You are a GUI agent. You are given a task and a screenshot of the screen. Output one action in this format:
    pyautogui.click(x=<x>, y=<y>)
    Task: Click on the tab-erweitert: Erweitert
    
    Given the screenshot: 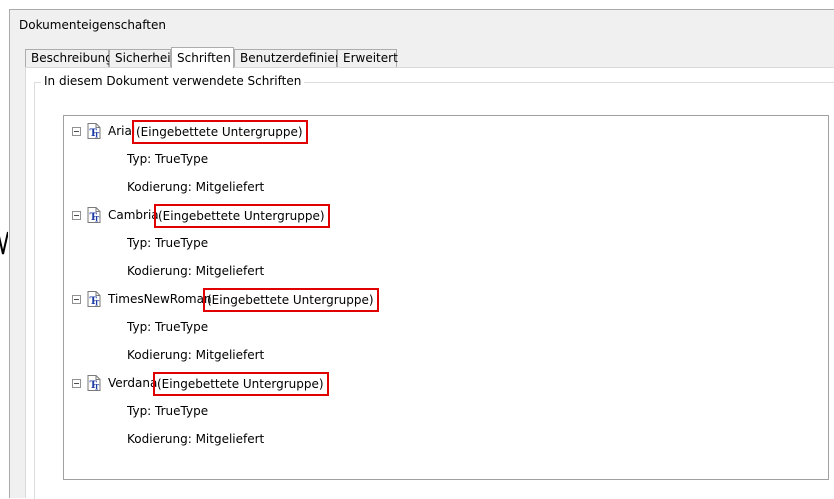 What is the action you would take?
    pyautogui.click(x=367, y=58)
    